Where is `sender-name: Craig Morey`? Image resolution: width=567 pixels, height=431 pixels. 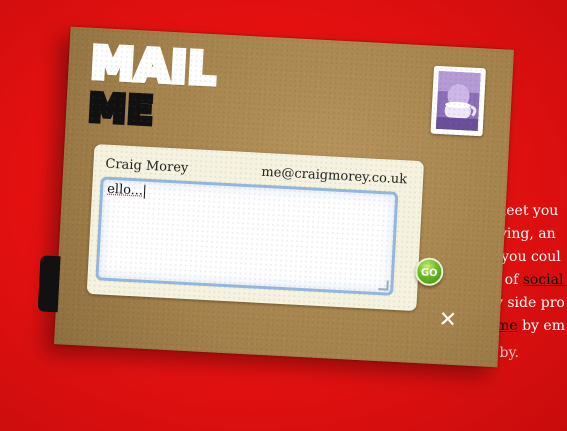 sender-name: Craig Morey is located at coordinates (147, 166).